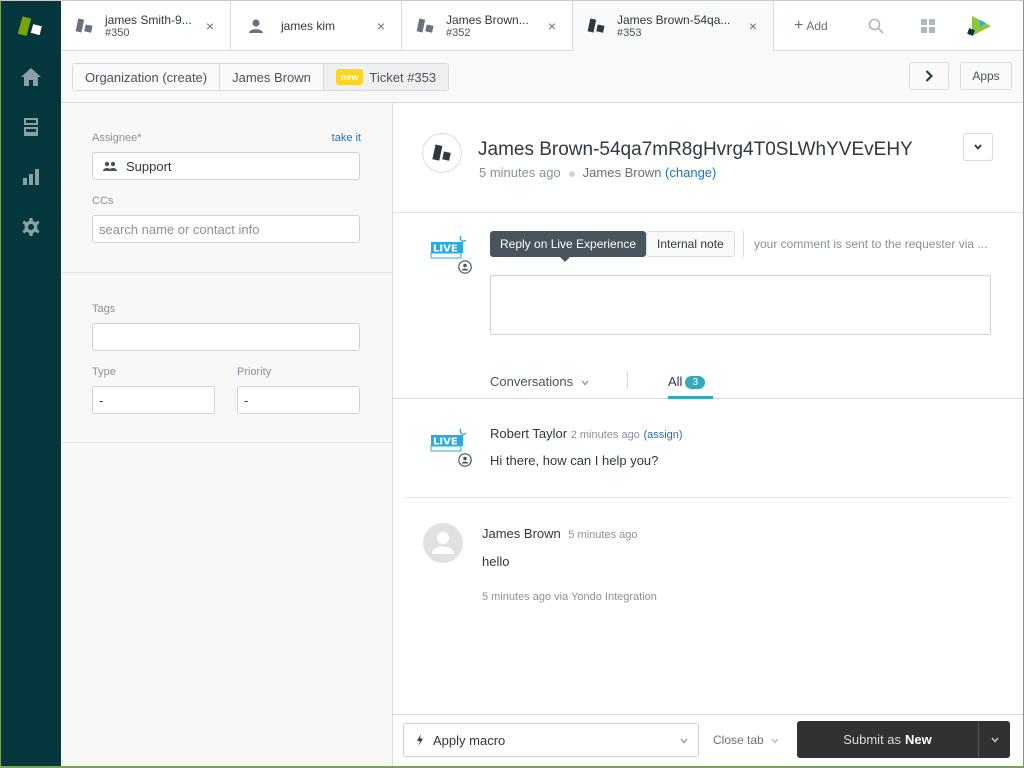 The width and height of the screenshot is (1024, 768). I want to click on breadcrumb-organization: Organization (create), so click(147, 77).